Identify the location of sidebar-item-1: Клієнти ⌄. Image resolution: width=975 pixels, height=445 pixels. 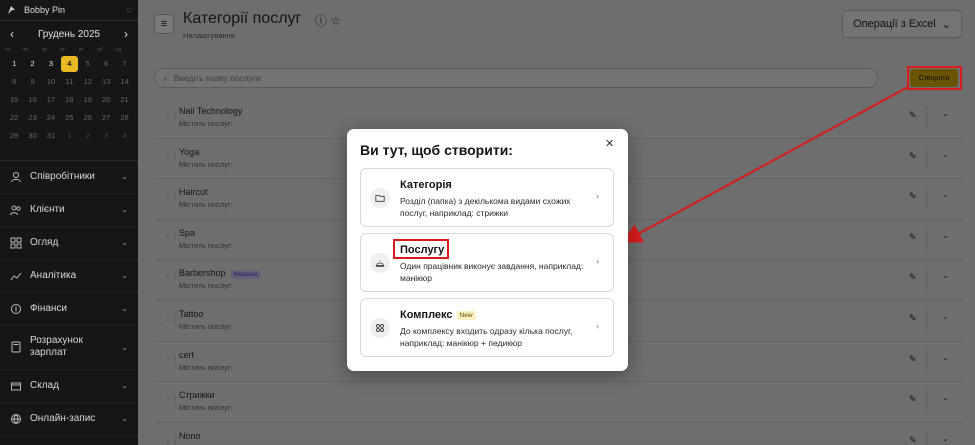
(69, 210).